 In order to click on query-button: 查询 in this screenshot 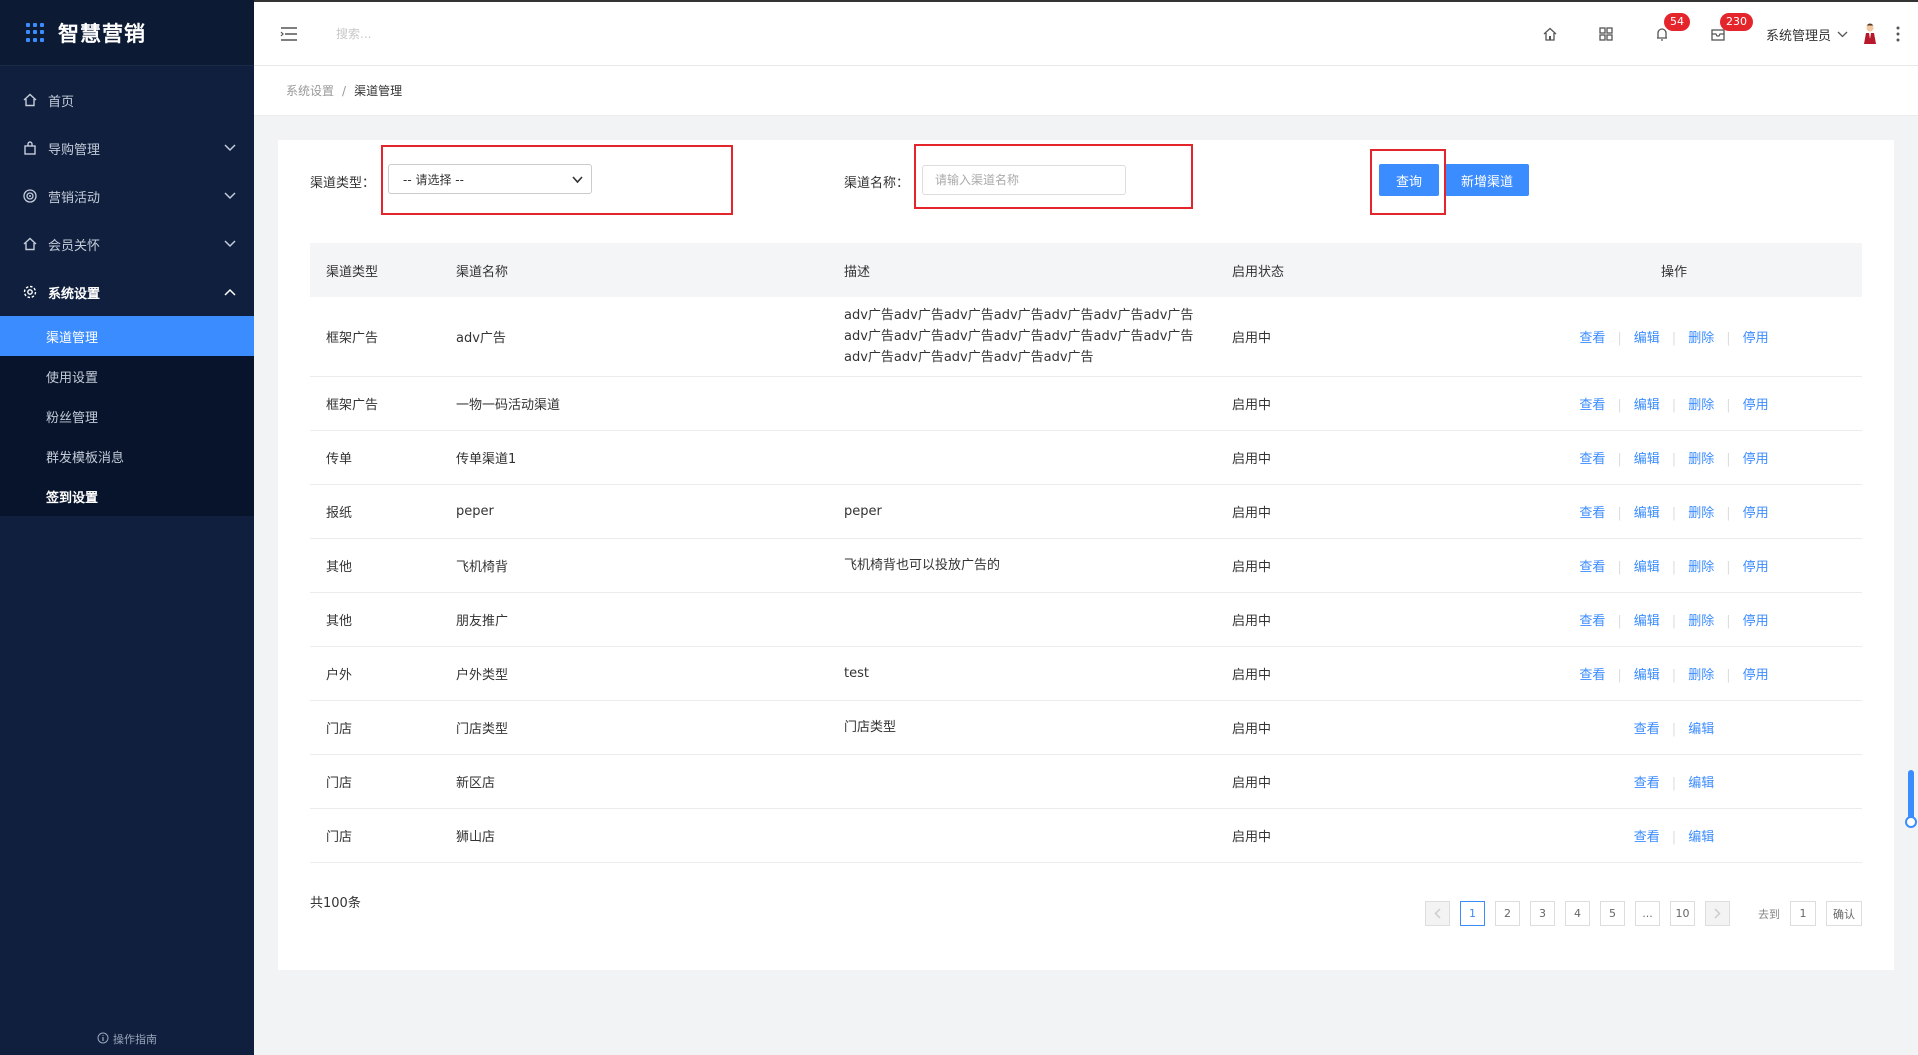, I will do `click(1409, 180)`.